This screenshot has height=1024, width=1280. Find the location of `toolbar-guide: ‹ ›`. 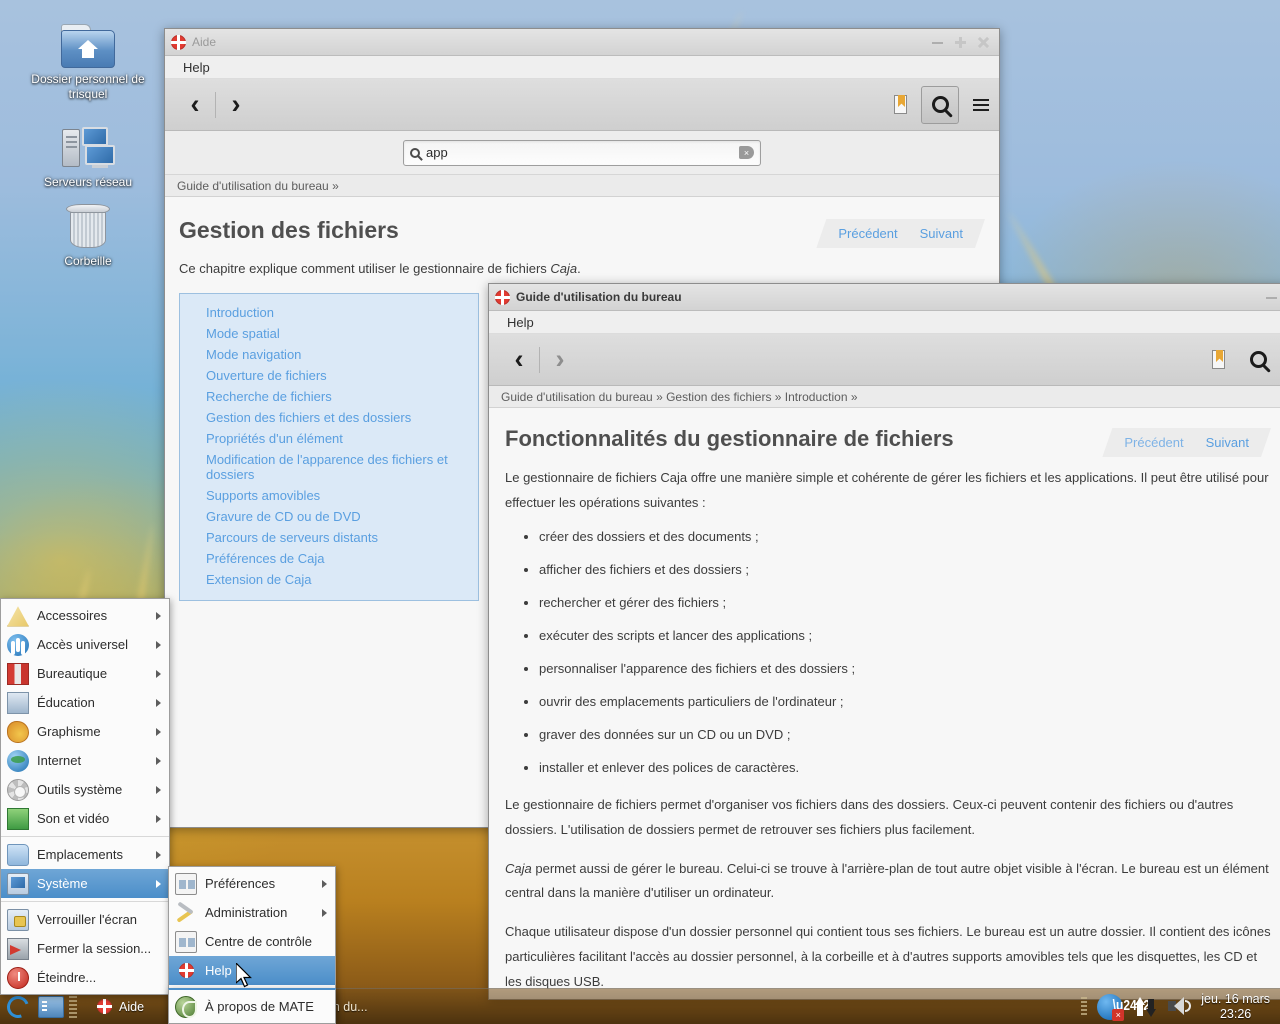

toolbar-guide: ‹ › is located at coordinates (884, 360).